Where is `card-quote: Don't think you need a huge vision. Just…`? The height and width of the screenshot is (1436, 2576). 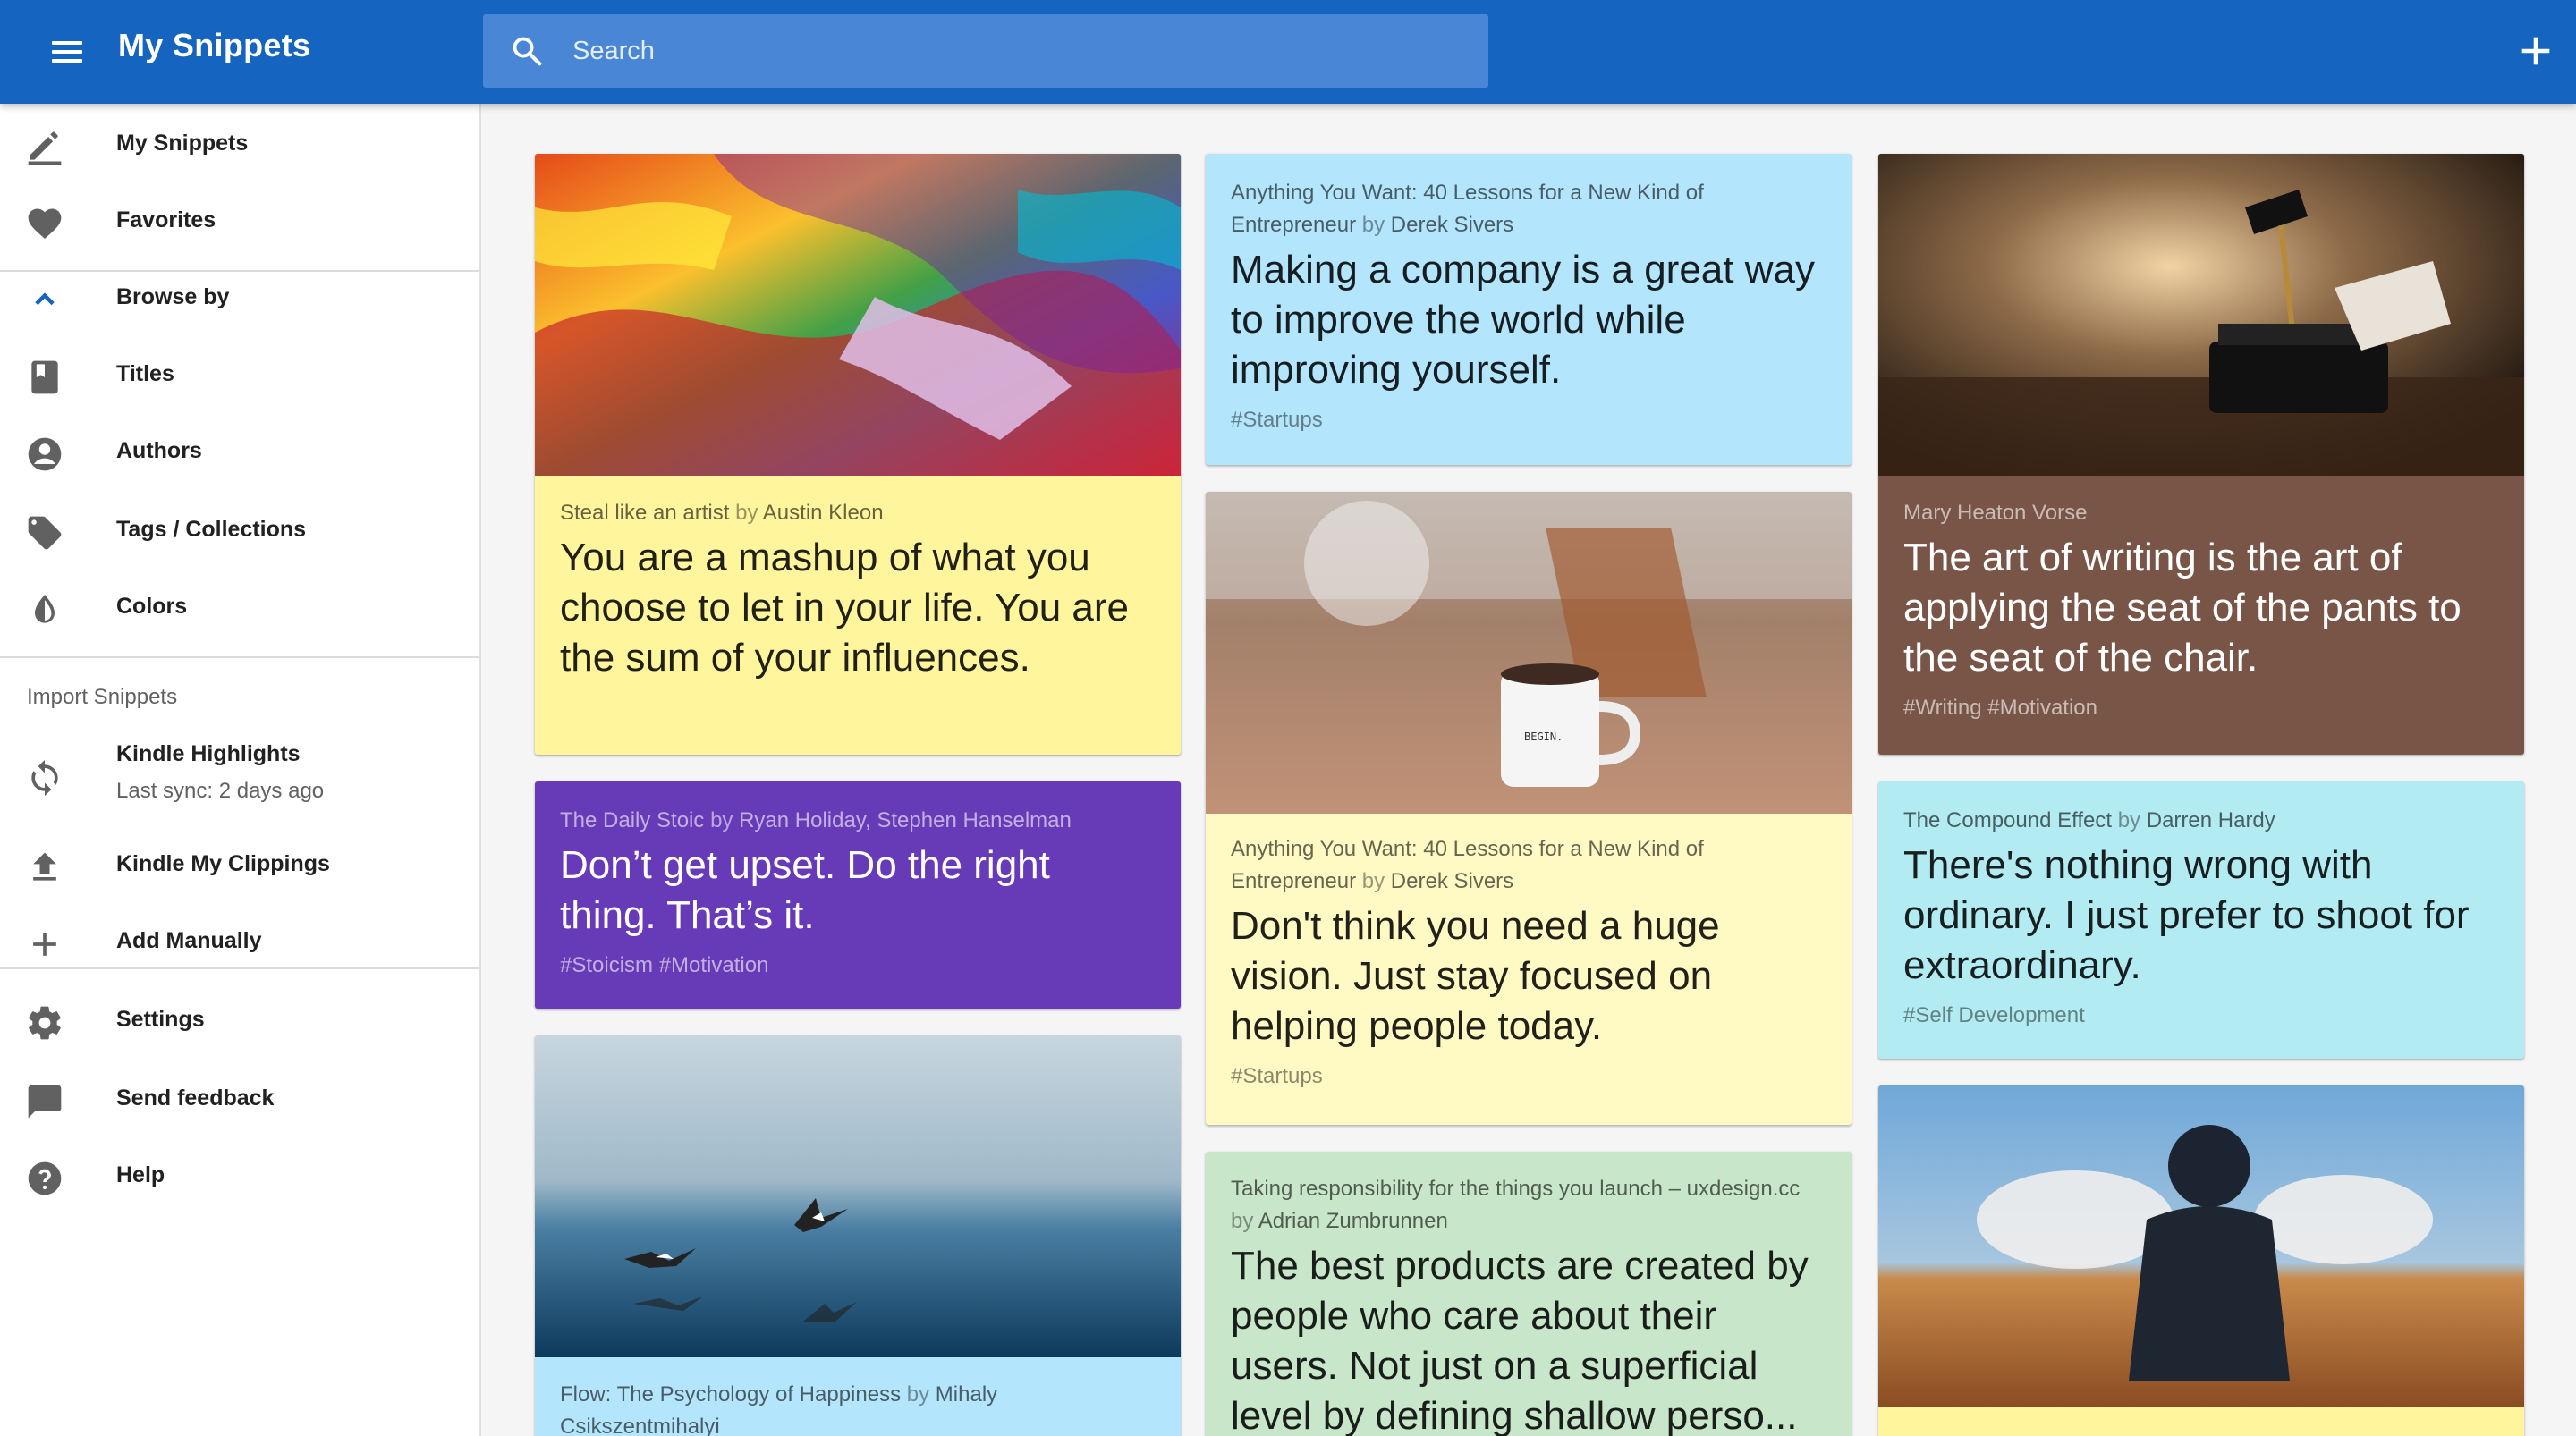 card-quote: Don't think you need a huge vision. Just… is located at coordinates (1475, 976).